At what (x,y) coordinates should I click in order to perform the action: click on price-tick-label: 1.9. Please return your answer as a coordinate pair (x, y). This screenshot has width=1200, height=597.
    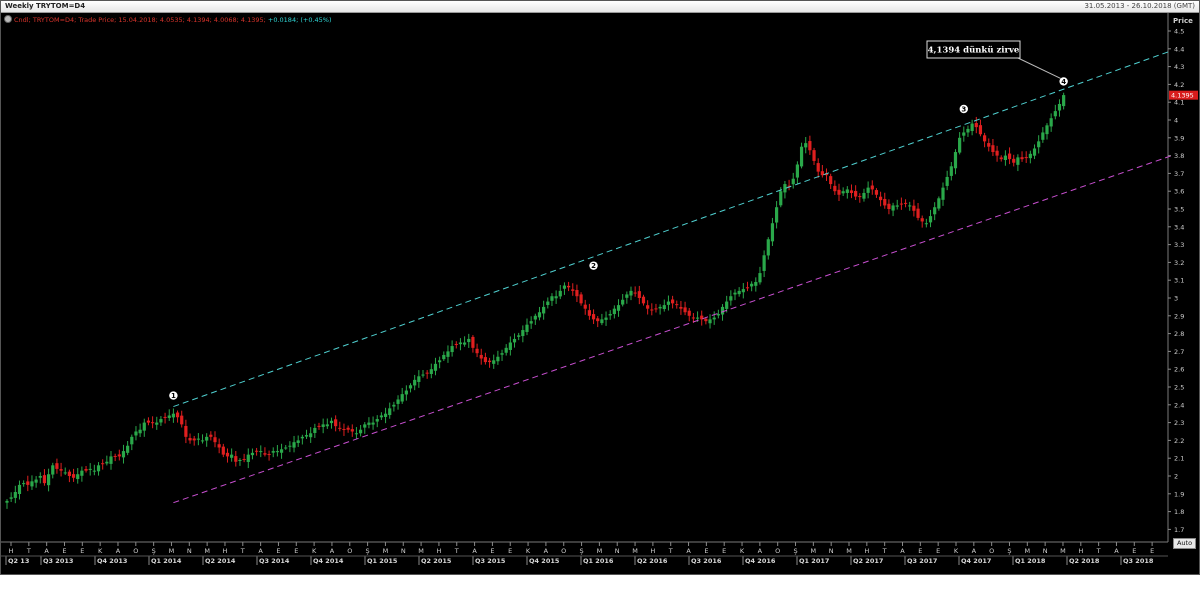
    Looking at the image, I should click on (1179, 494).